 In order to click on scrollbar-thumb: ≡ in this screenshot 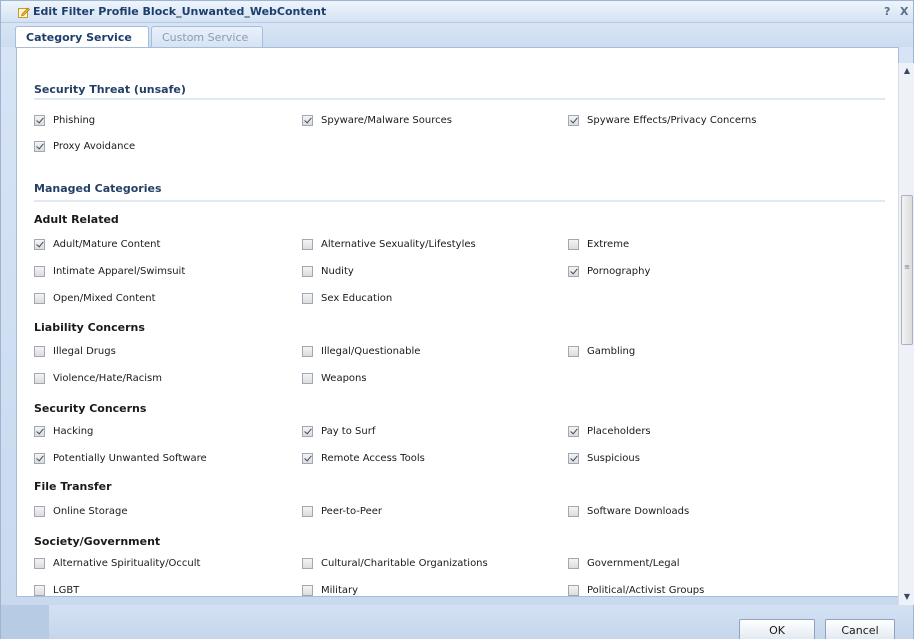, I will do `click(907, 270)`.